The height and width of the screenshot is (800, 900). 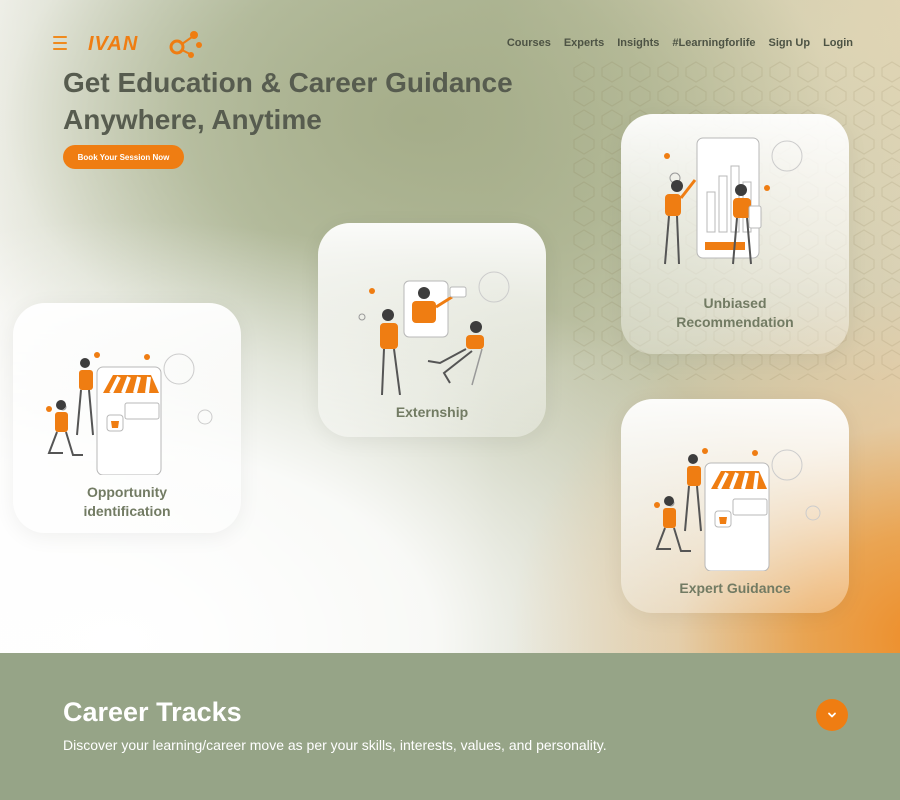 I want to click on logo-text: IVAN, so click(x=113, y=44).